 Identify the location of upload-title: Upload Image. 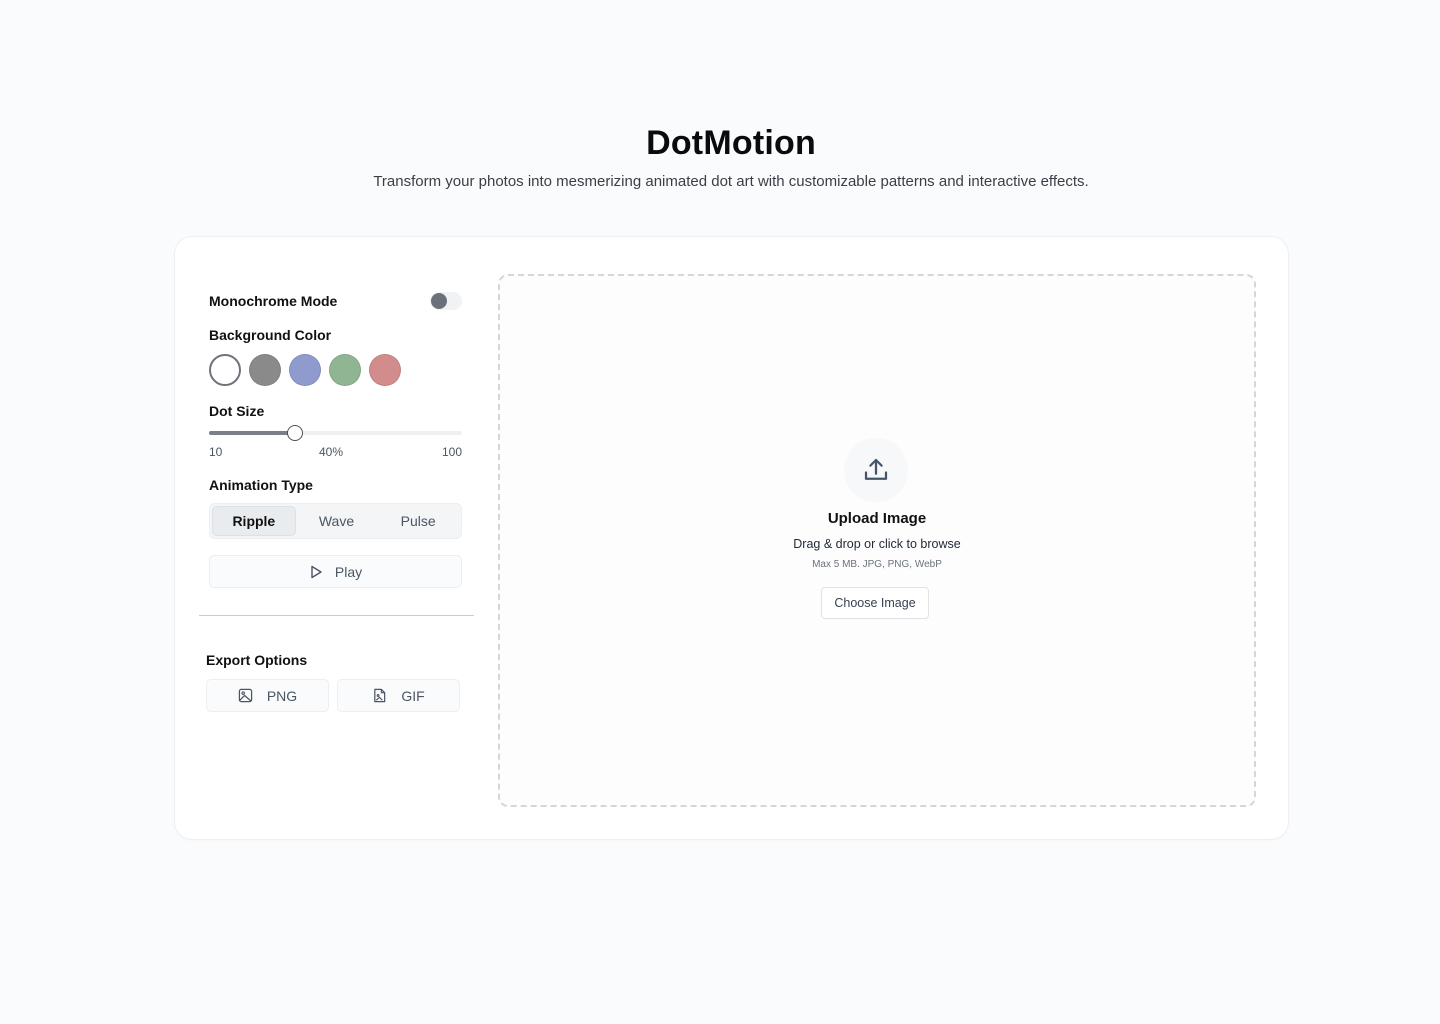
(877, 518).